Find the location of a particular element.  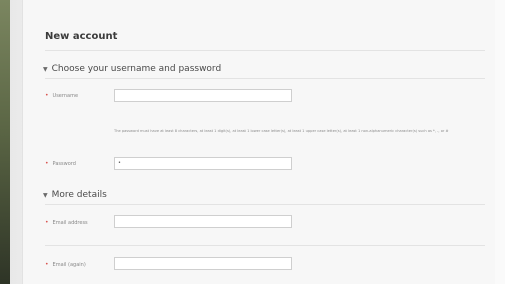

email-label-text: Email address is located at coordinates (70, 222).